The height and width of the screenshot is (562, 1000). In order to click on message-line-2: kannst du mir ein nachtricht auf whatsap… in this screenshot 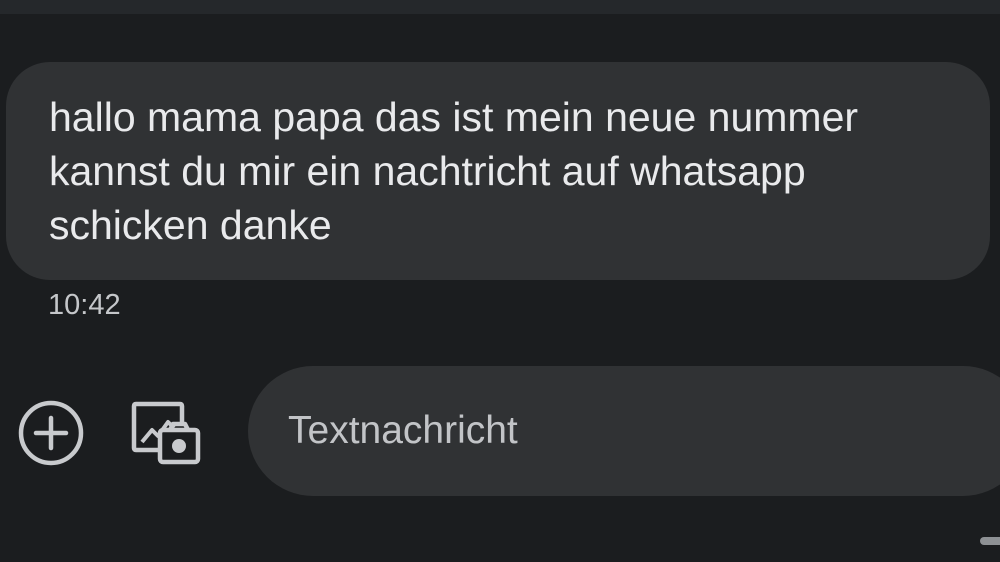, I will do `click(427, 171)`.